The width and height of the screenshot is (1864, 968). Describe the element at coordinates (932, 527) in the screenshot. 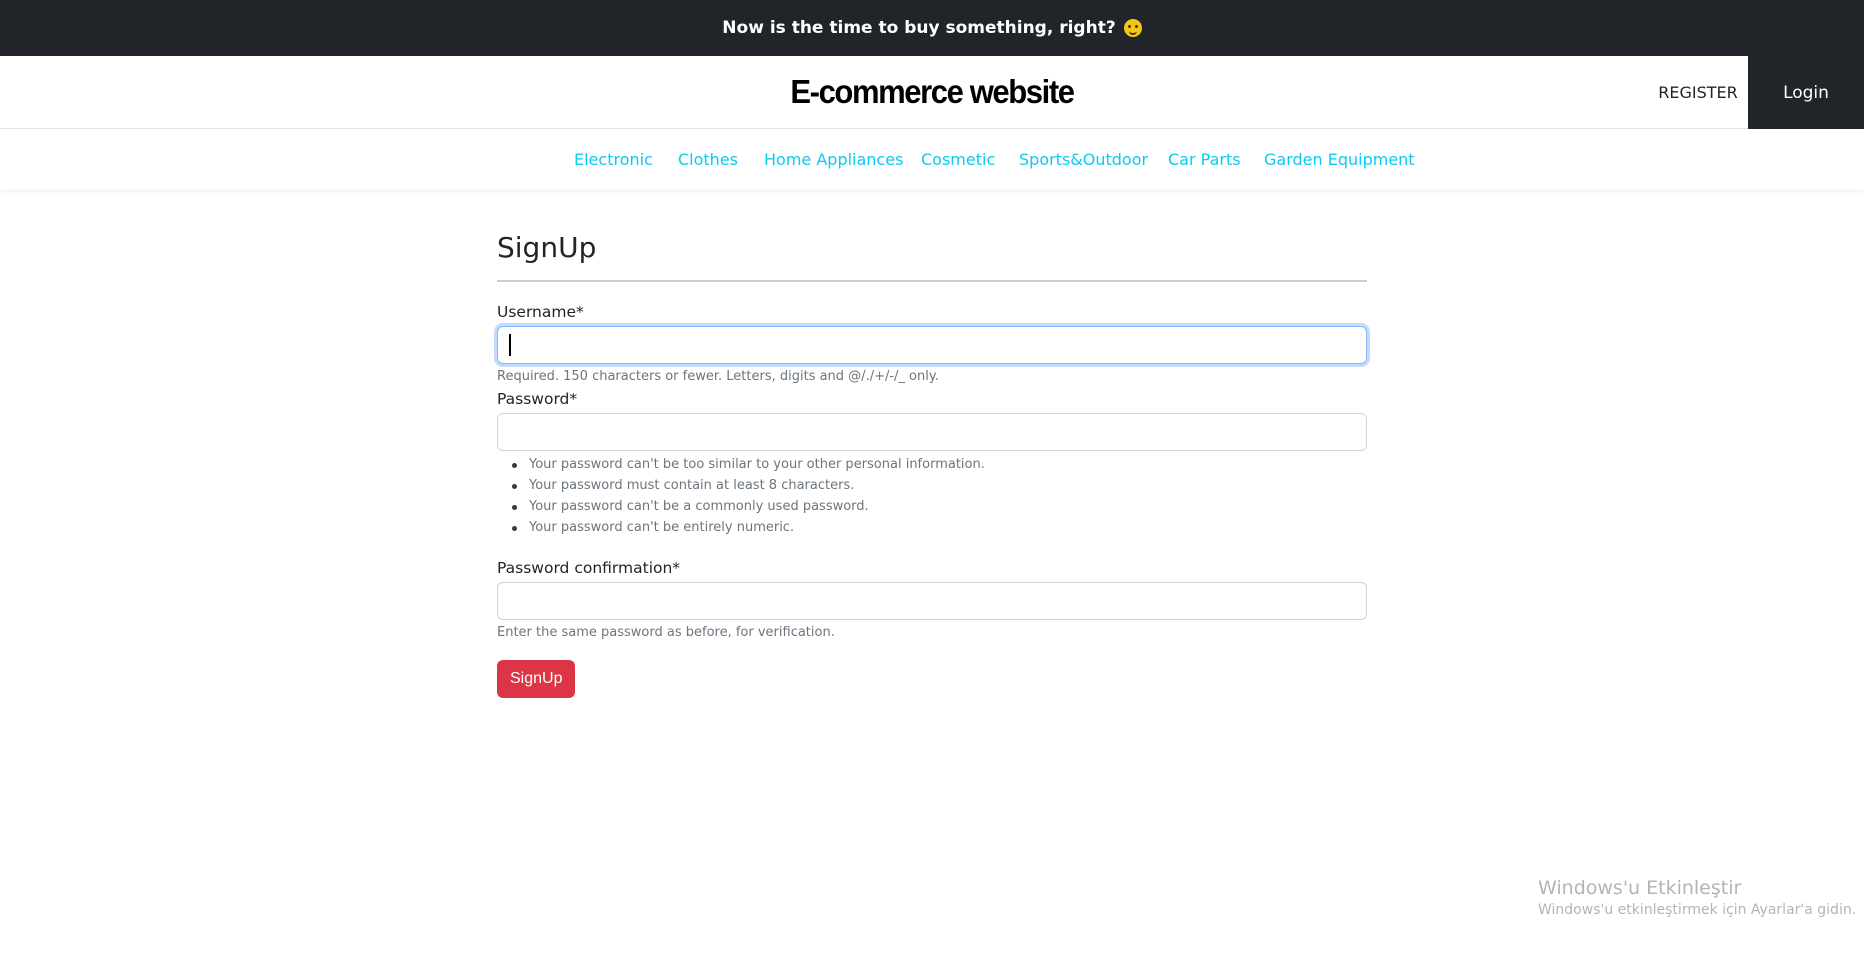

I see `list-item: Your password can't be entirely numeric.` at that location.